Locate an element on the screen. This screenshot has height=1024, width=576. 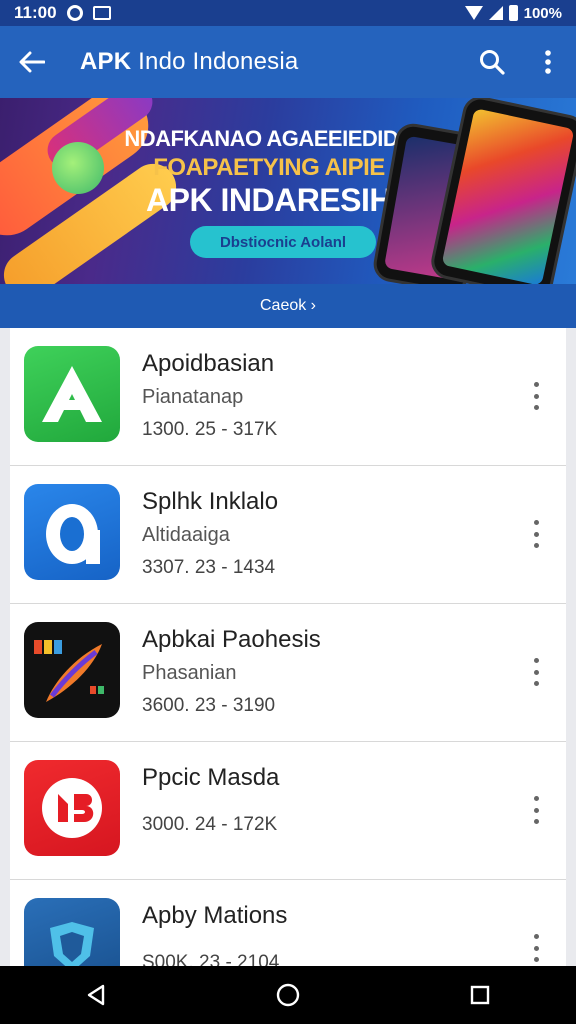
wifi-icon is located at coordinates (473, 13).